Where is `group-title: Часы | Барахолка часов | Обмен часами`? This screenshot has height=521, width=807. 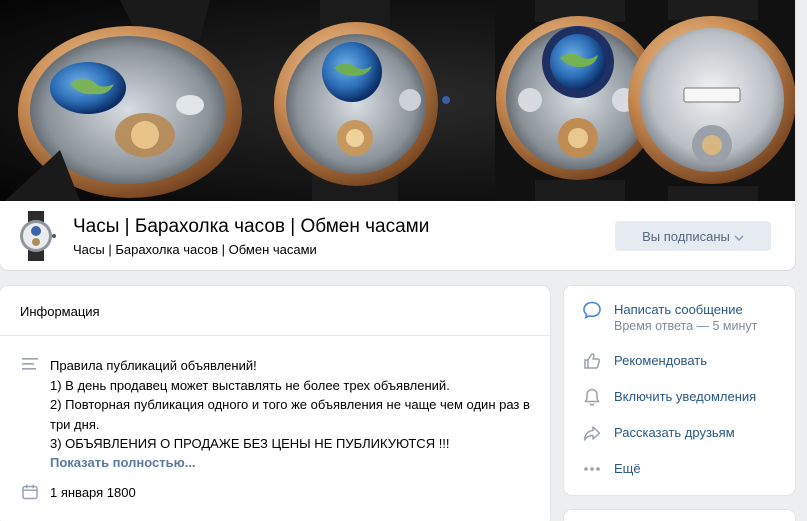 group-title: Часы | Барахолка часов | Обмен часами is located at coordinates (251, 226).